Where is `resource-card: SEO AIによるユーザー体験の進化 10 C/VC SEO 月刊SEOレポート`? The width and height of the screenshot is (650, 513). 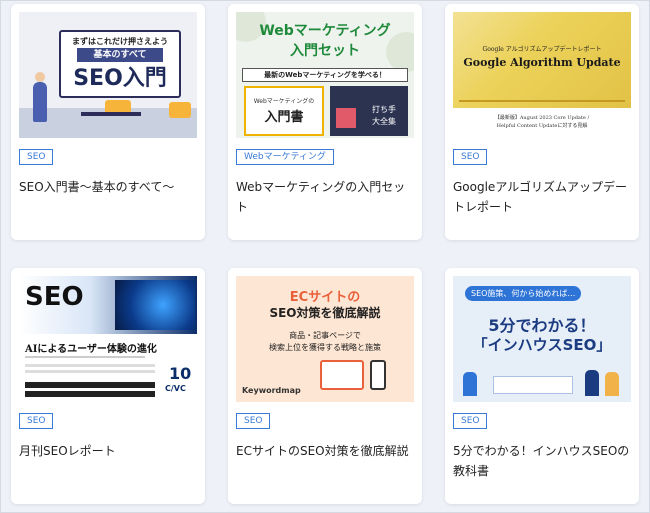
resource-card: SEO AIによるユーザー体験の進化 10 C/VC SEO 月刊SEOレポート is located at coordinates (108, 386).